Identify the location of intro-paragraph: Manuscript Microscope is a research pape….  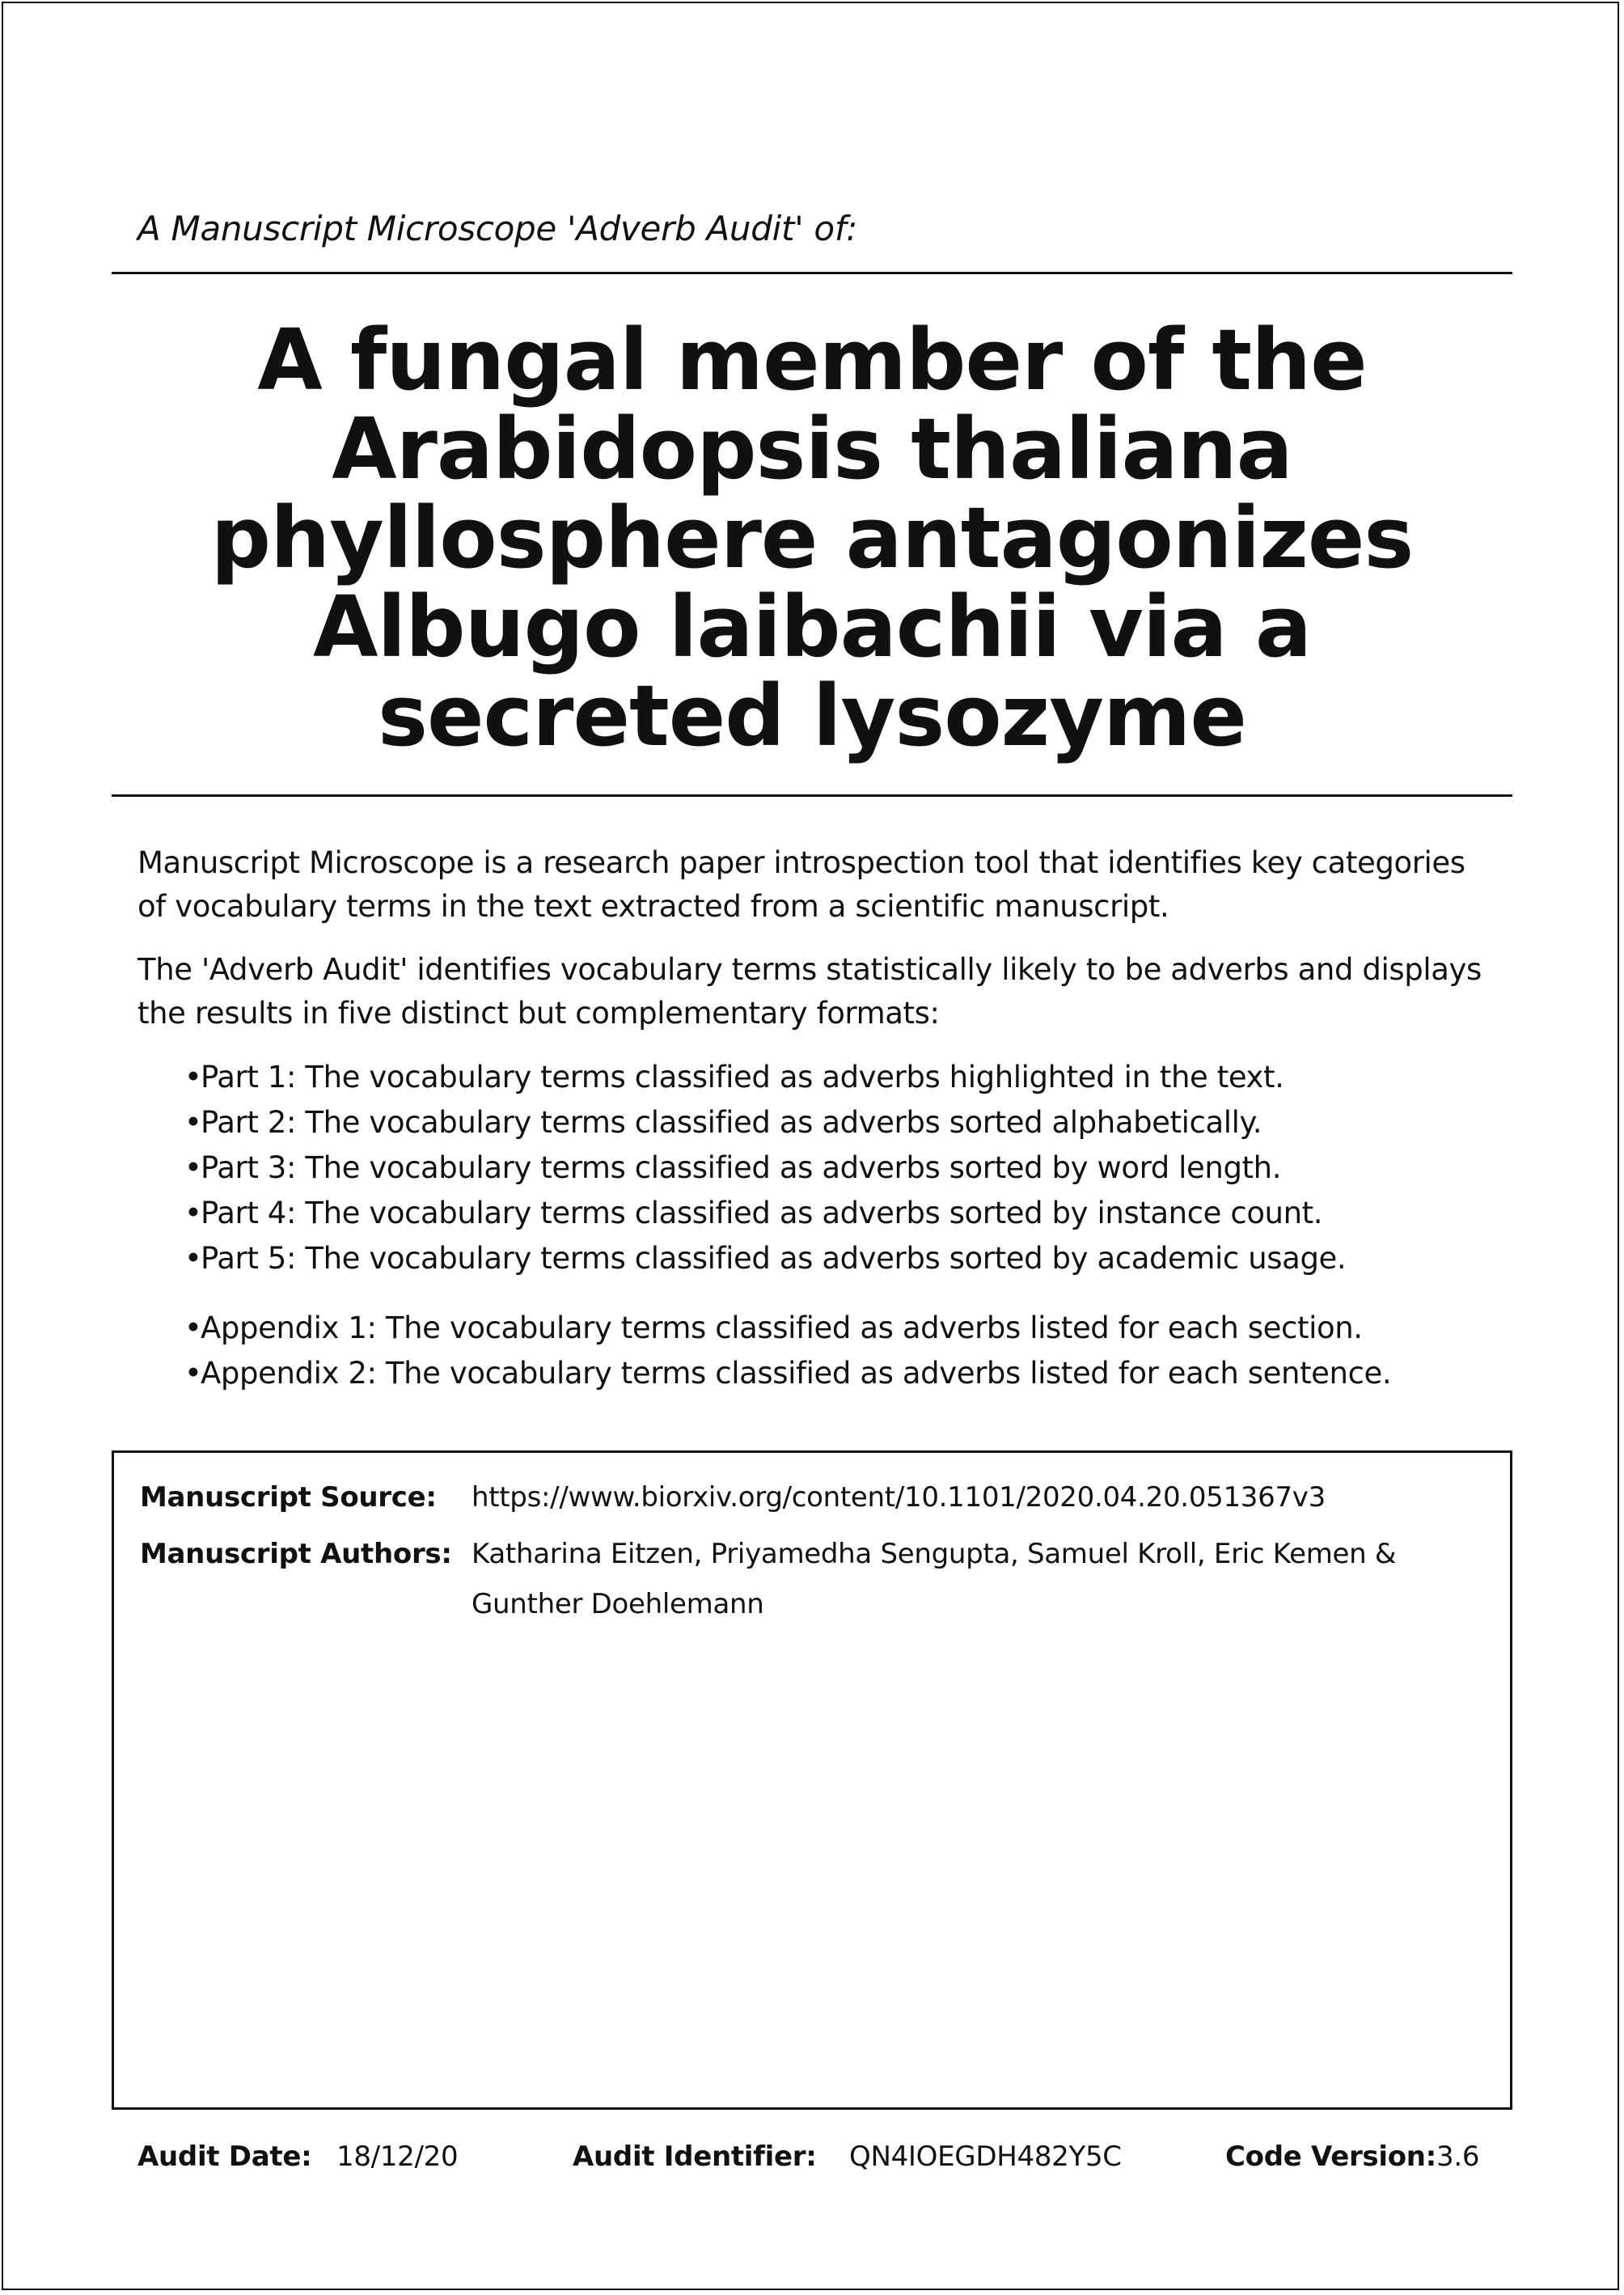
(801, 884).